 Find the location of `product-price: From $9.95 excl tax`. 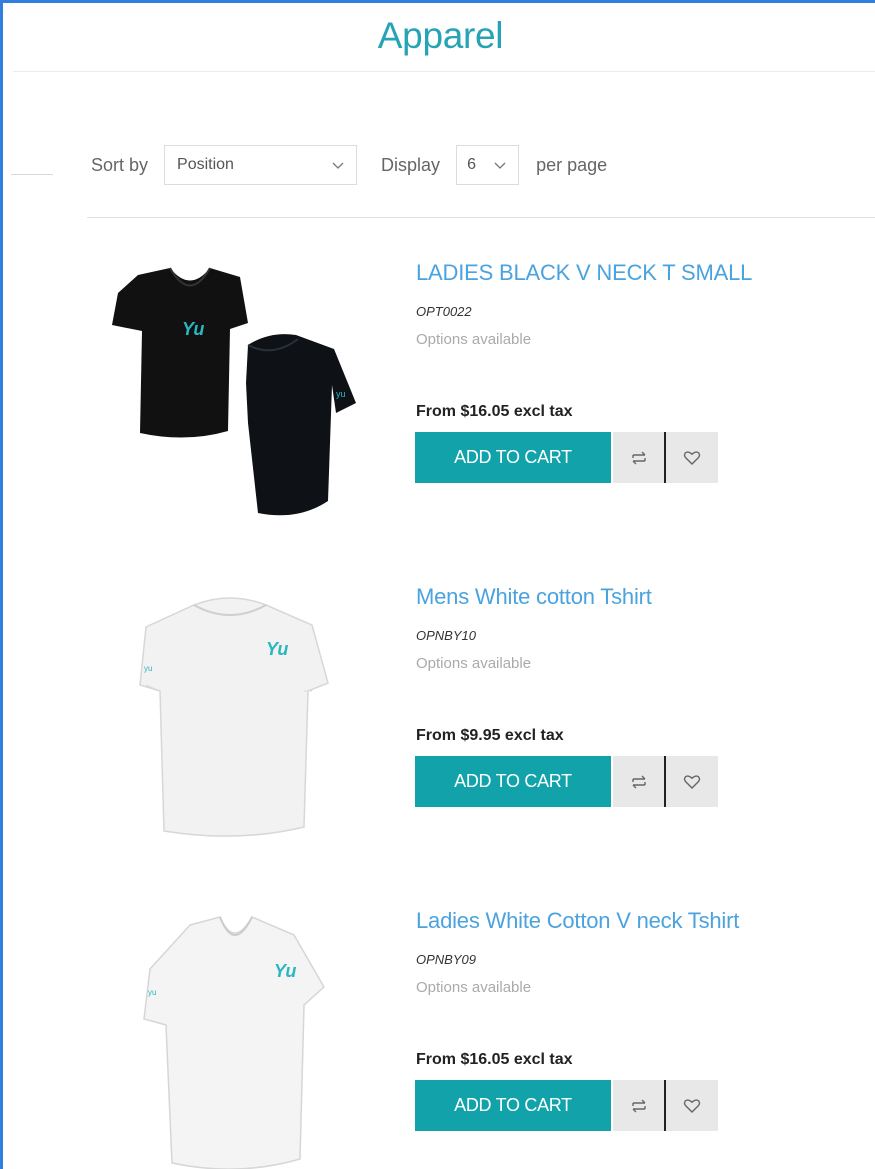

product-price: From $9.95 excl tax is located at coordinates (490, 735).